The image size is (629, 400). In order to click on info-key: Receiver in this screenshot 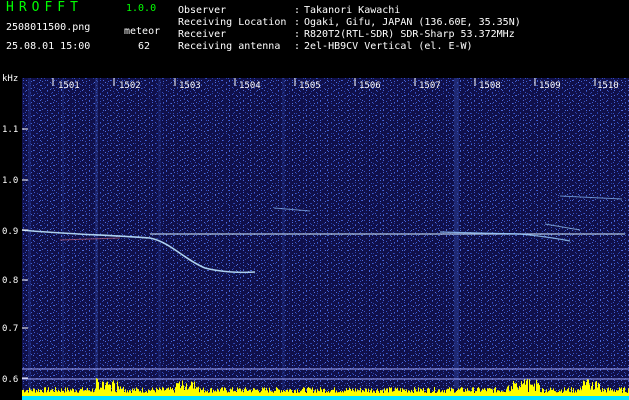, I will do `click(202, 34)`.